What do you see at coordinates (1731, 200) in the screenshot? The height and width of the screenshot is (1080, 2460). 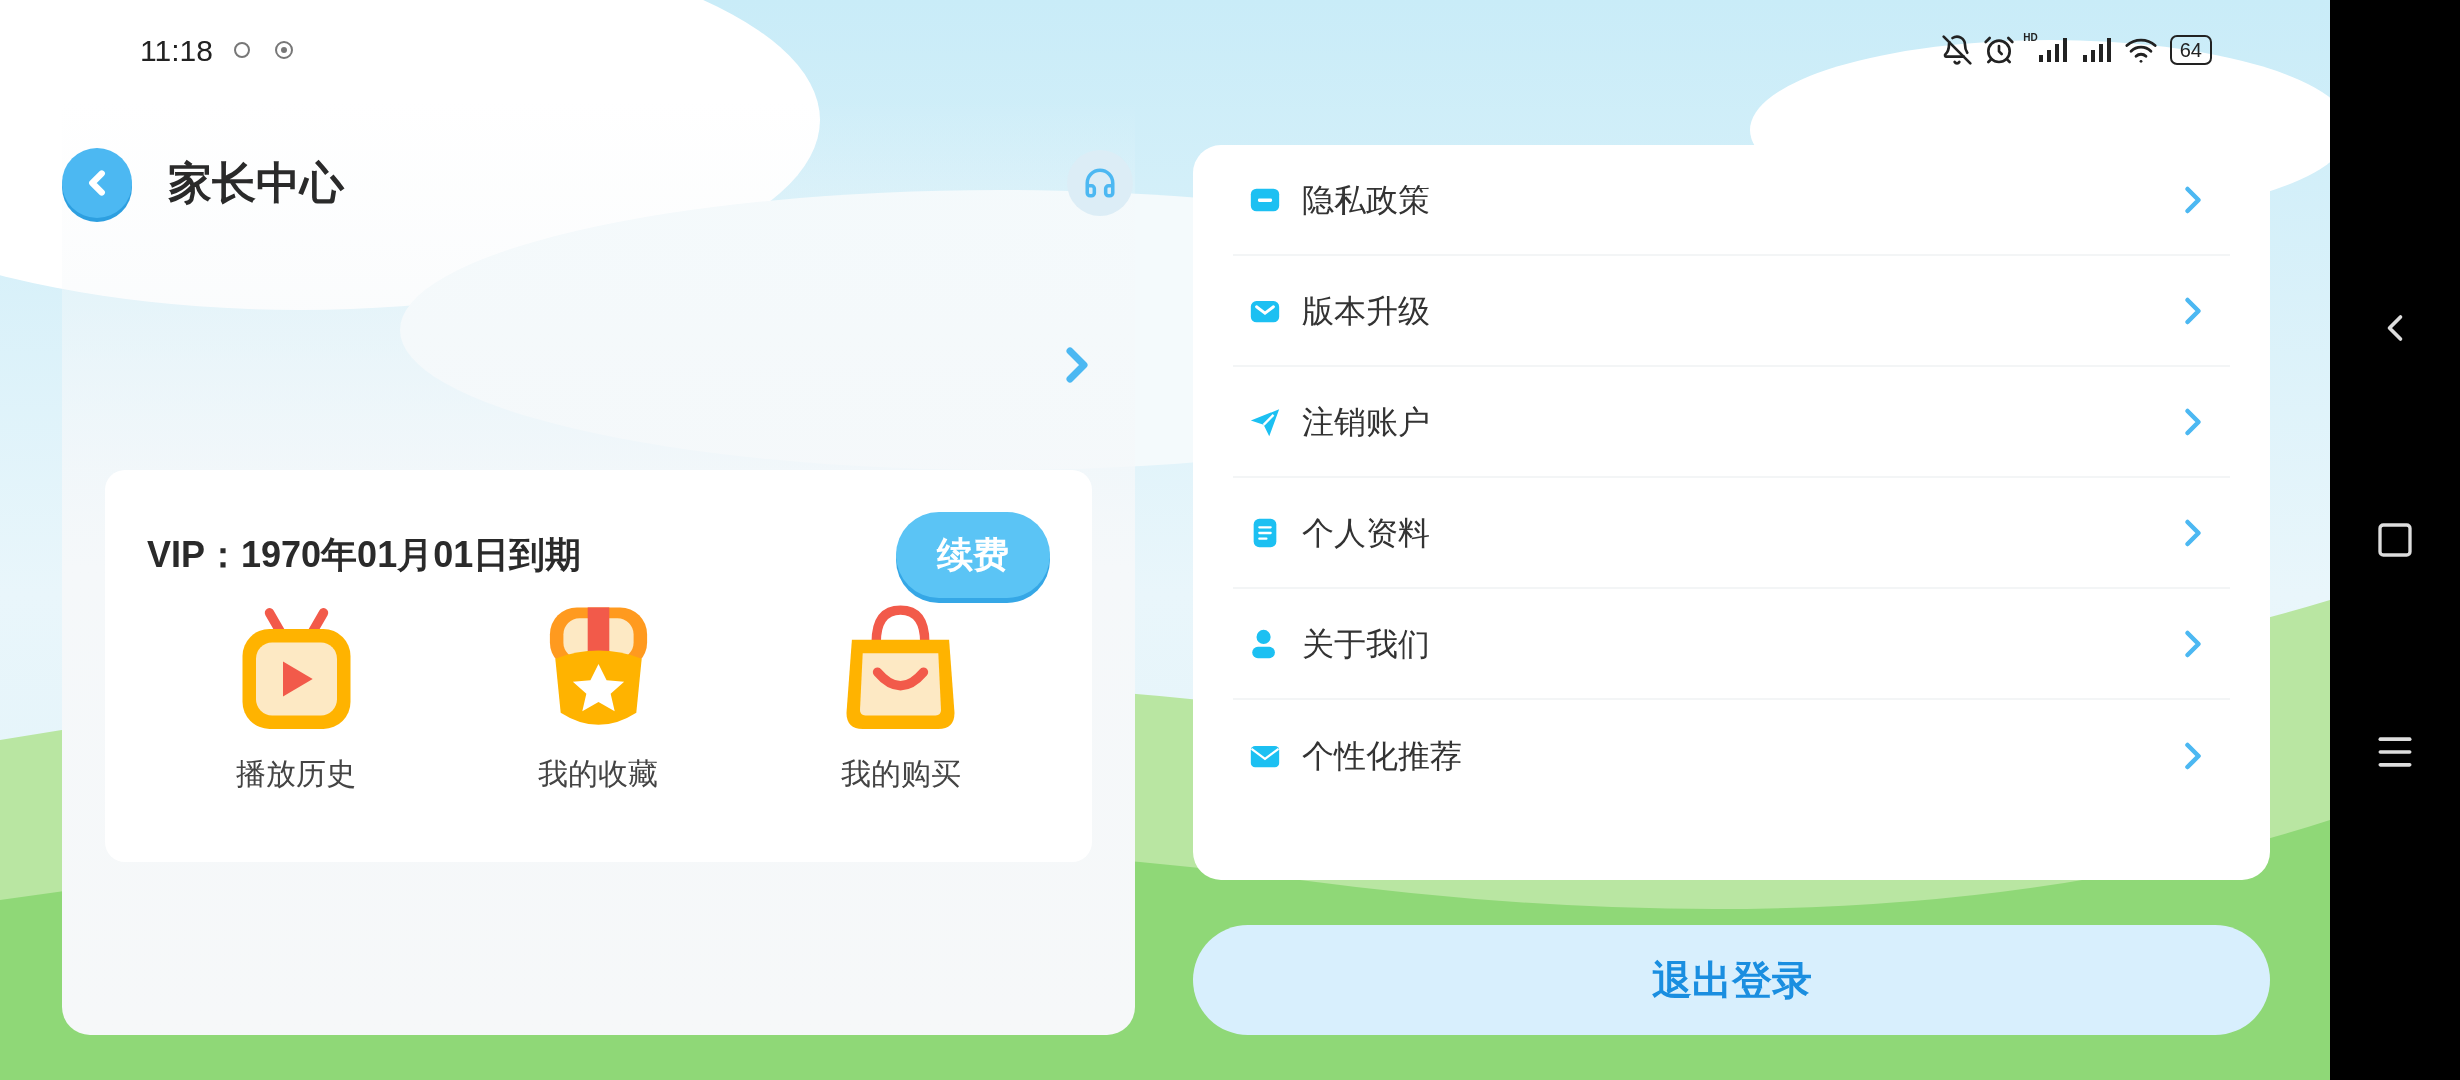 I see `menu-item: 隐私政策` at bounding box center [1731, 200].